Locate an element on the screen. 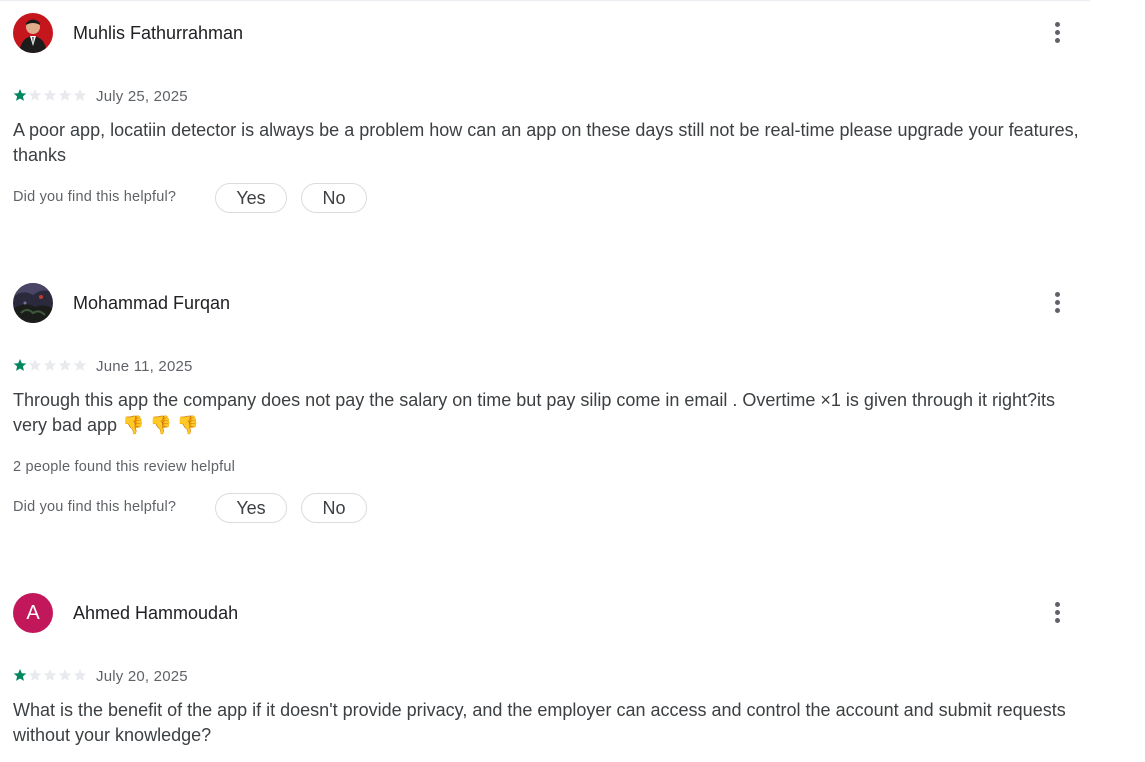  review-date: July 25, 2025 is located at coordinates (142, 96).